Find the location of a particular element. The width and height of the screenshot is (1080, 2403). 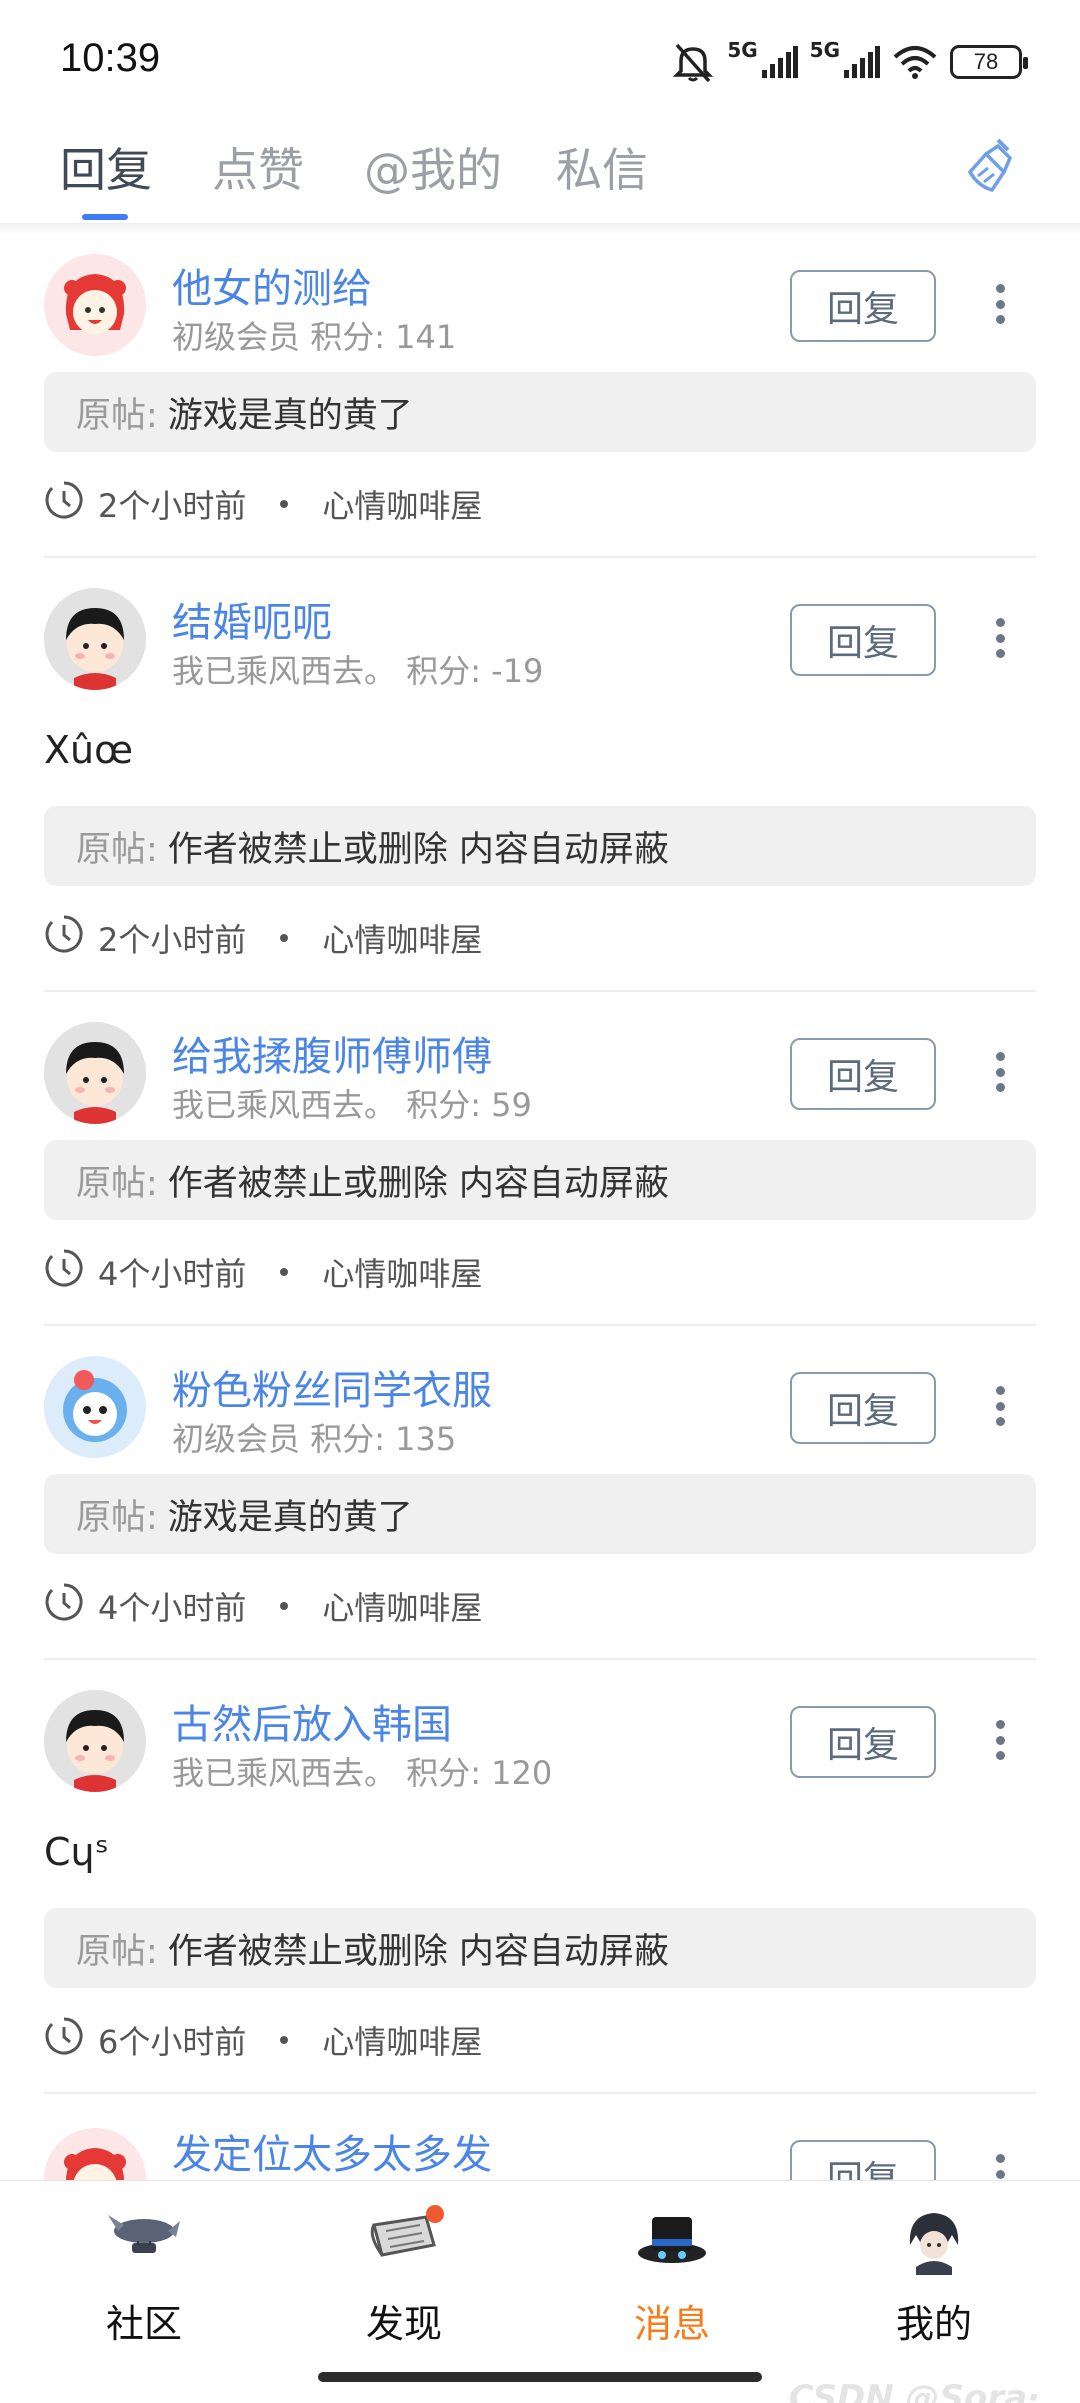

user-meta: 我已乘风西去。 积分: -19 is located at coordinates (357, 669).